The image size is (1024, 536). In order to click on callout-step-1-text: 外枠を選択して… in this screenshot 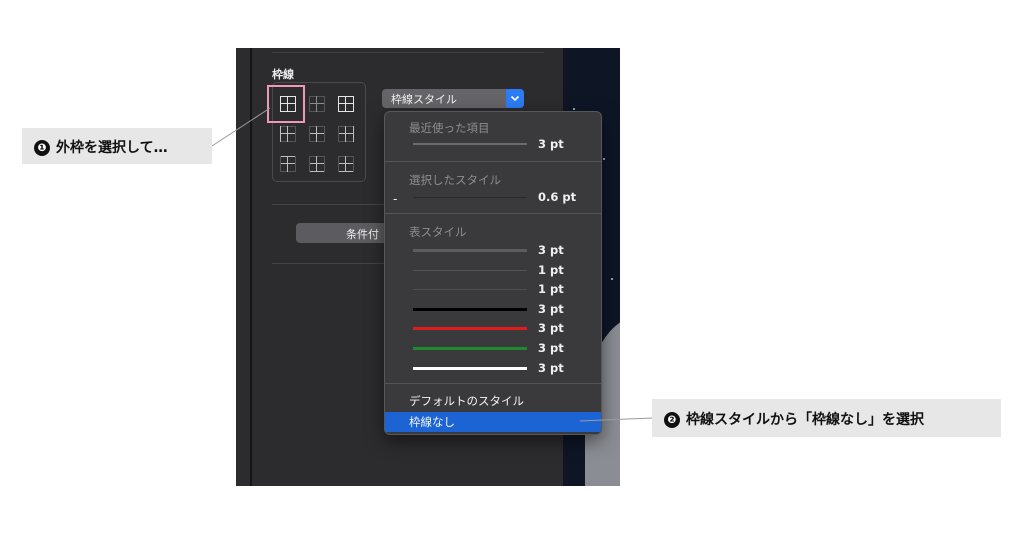, I will do `click(112, 148)`.